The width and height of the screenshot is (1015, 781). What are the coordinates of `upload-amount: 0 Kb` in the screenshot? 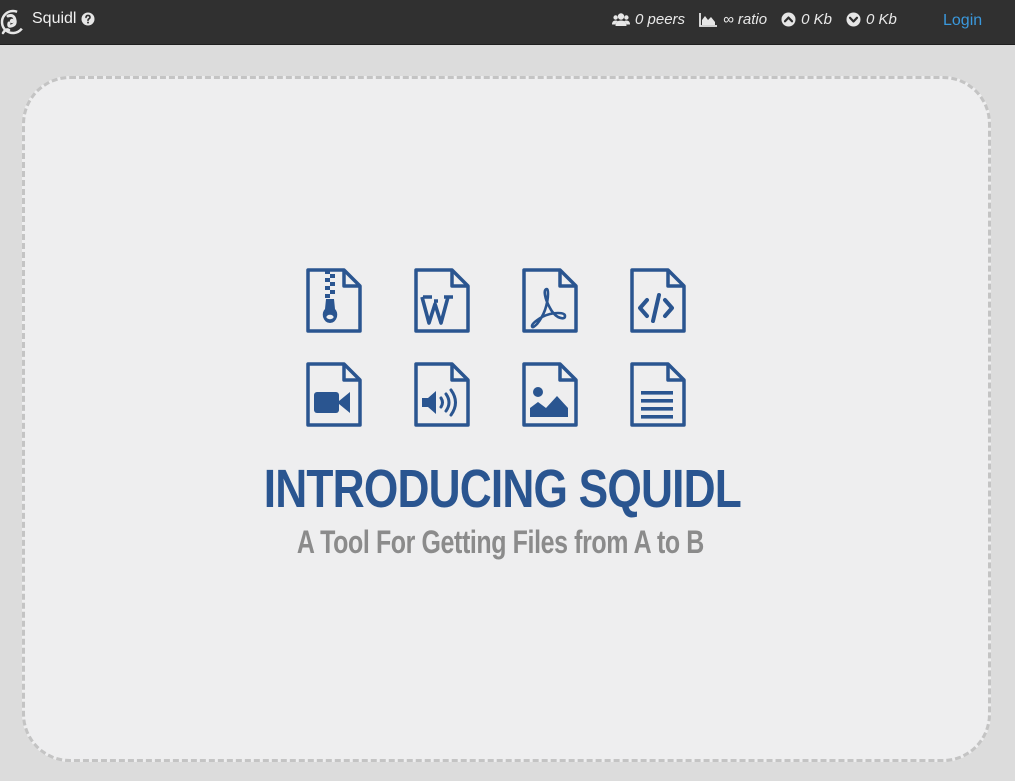 It's located at (816, 19).